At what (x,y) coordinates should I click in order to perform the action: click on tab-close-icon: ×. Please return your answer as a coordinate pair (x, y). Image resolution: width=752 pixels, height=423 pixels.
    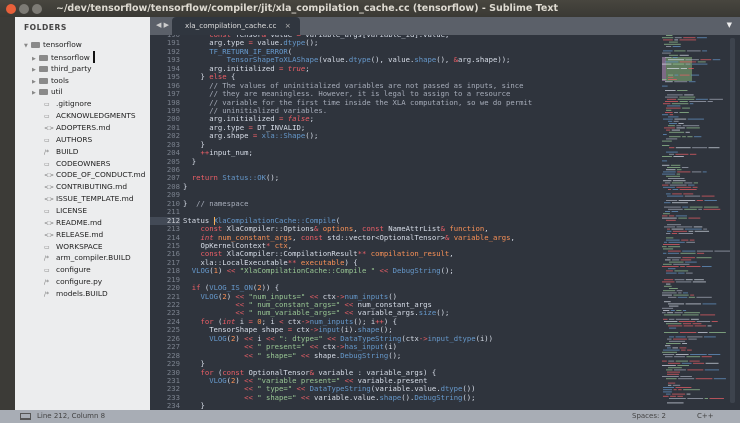
    Looking at the image, I should click on (288, 25).